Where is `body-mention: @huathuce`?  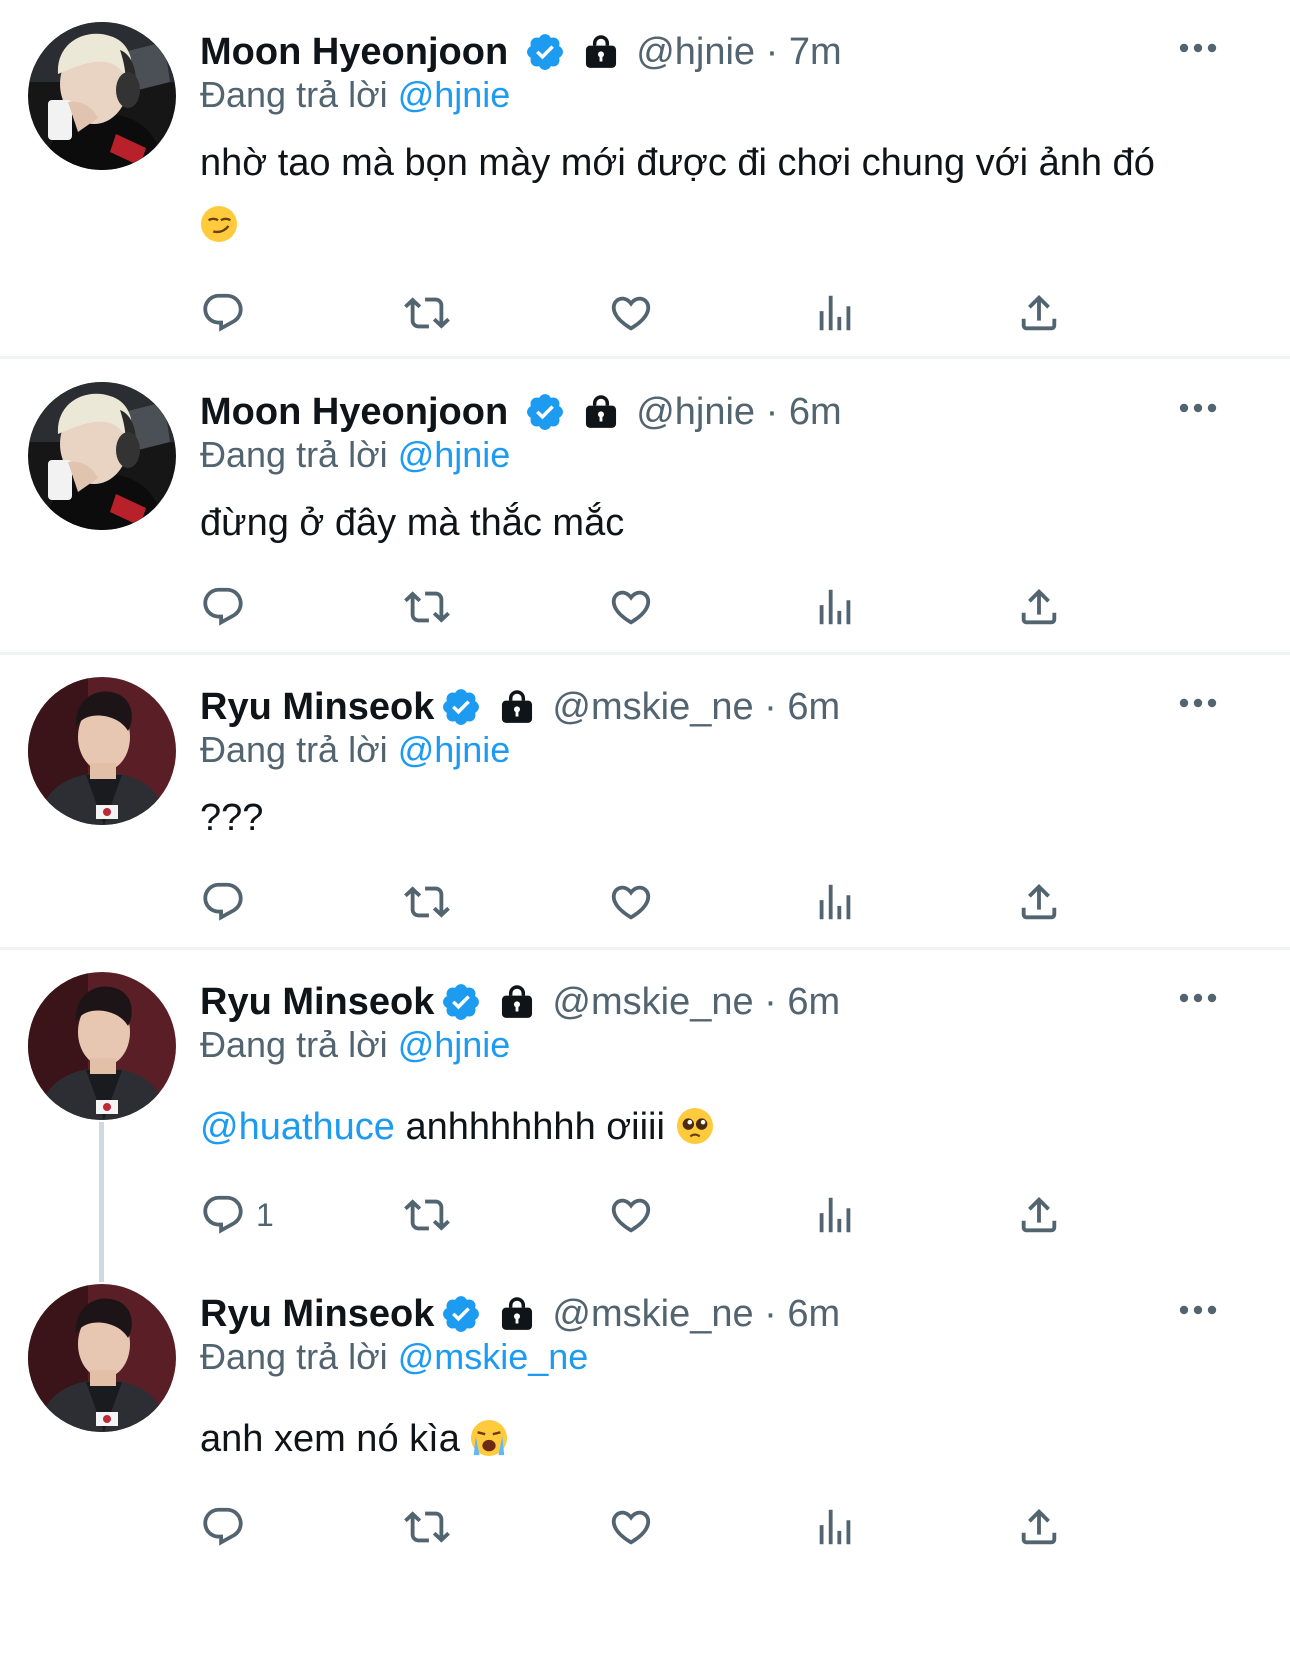
body-mention: @huathuce is located at coordinates (297, 1127).